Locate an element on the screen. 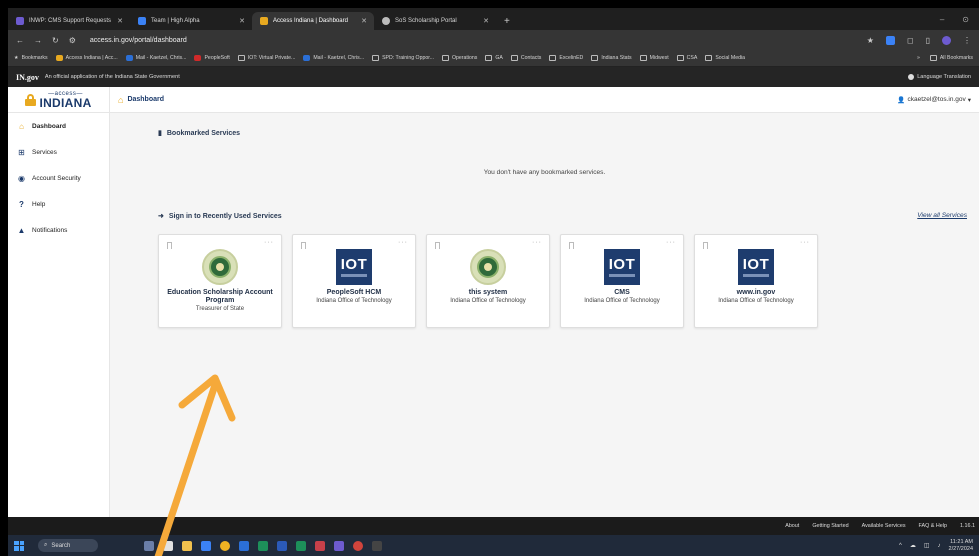 The image size is (979, 556). footer-link-available-services: Available Services is located at coordinates (884, 526).